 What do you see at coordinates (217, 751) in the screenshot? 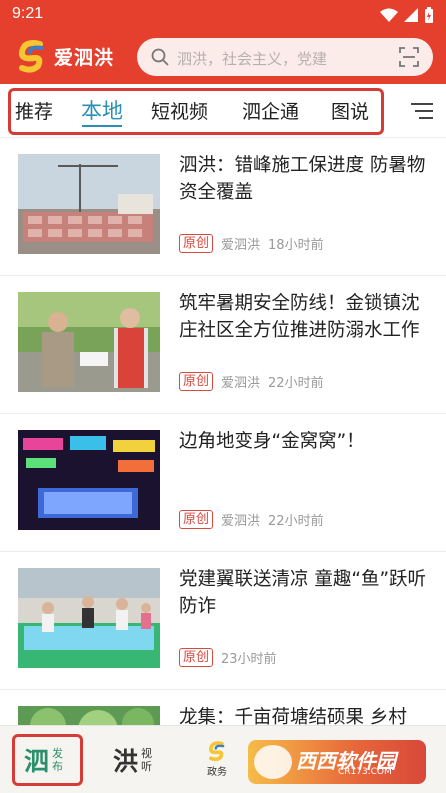
I see `gov-logo-icon` at bounding box center [217, 751].